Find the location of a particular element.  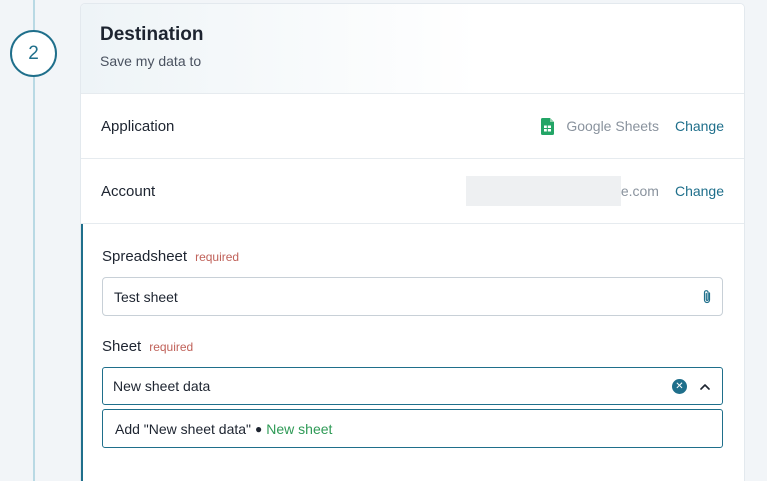

application-row: Application Google Sheets Change is located at coordinates (412, 126).